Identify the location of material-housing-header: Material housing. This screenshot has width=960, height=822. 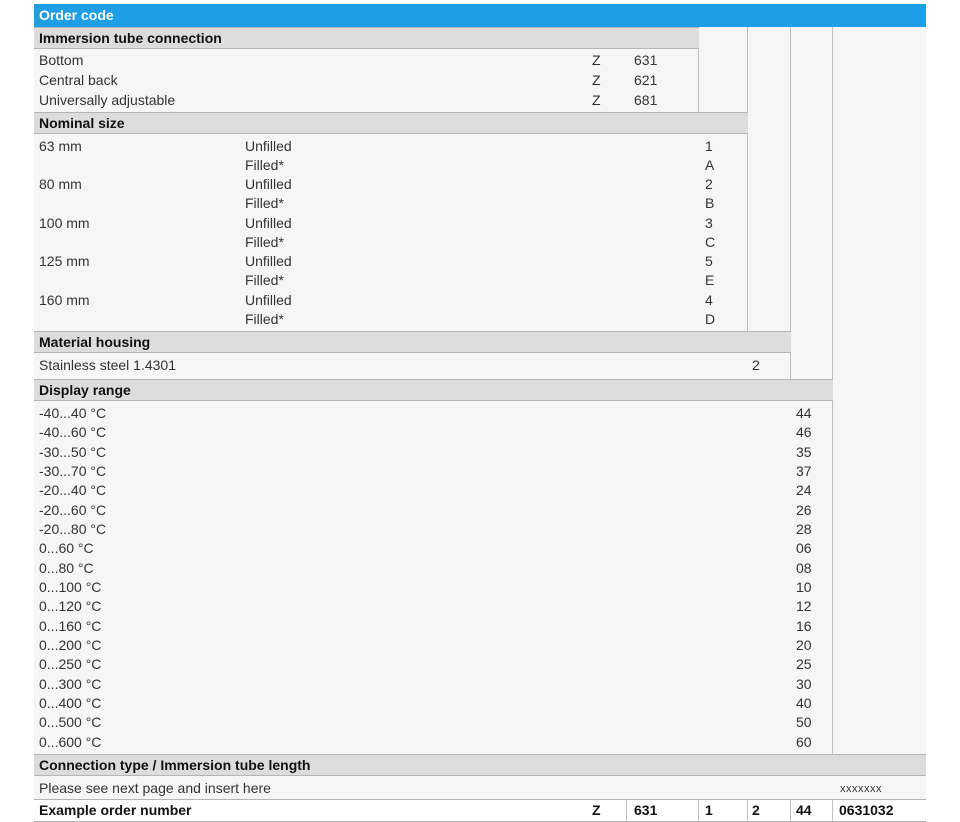
(412, 342).